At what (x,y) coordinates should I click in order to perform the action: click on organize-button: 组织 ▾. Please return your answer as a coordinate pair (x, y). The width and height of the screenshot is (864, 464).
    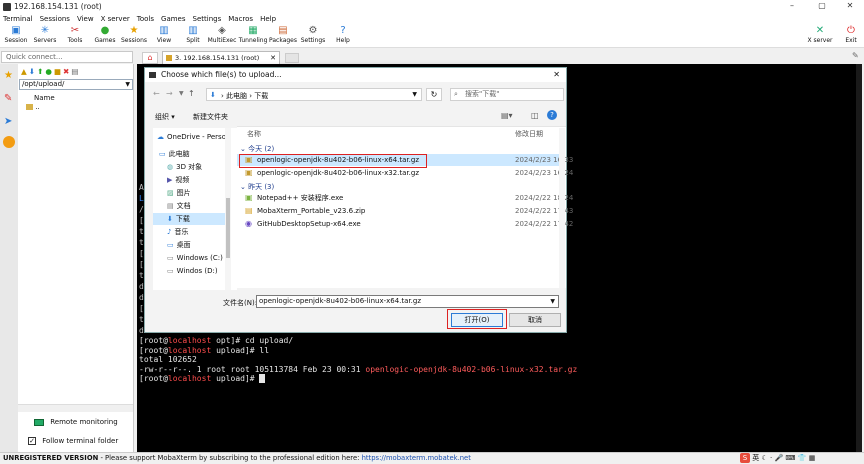
    Looking at the image, I should click on (165, 117).